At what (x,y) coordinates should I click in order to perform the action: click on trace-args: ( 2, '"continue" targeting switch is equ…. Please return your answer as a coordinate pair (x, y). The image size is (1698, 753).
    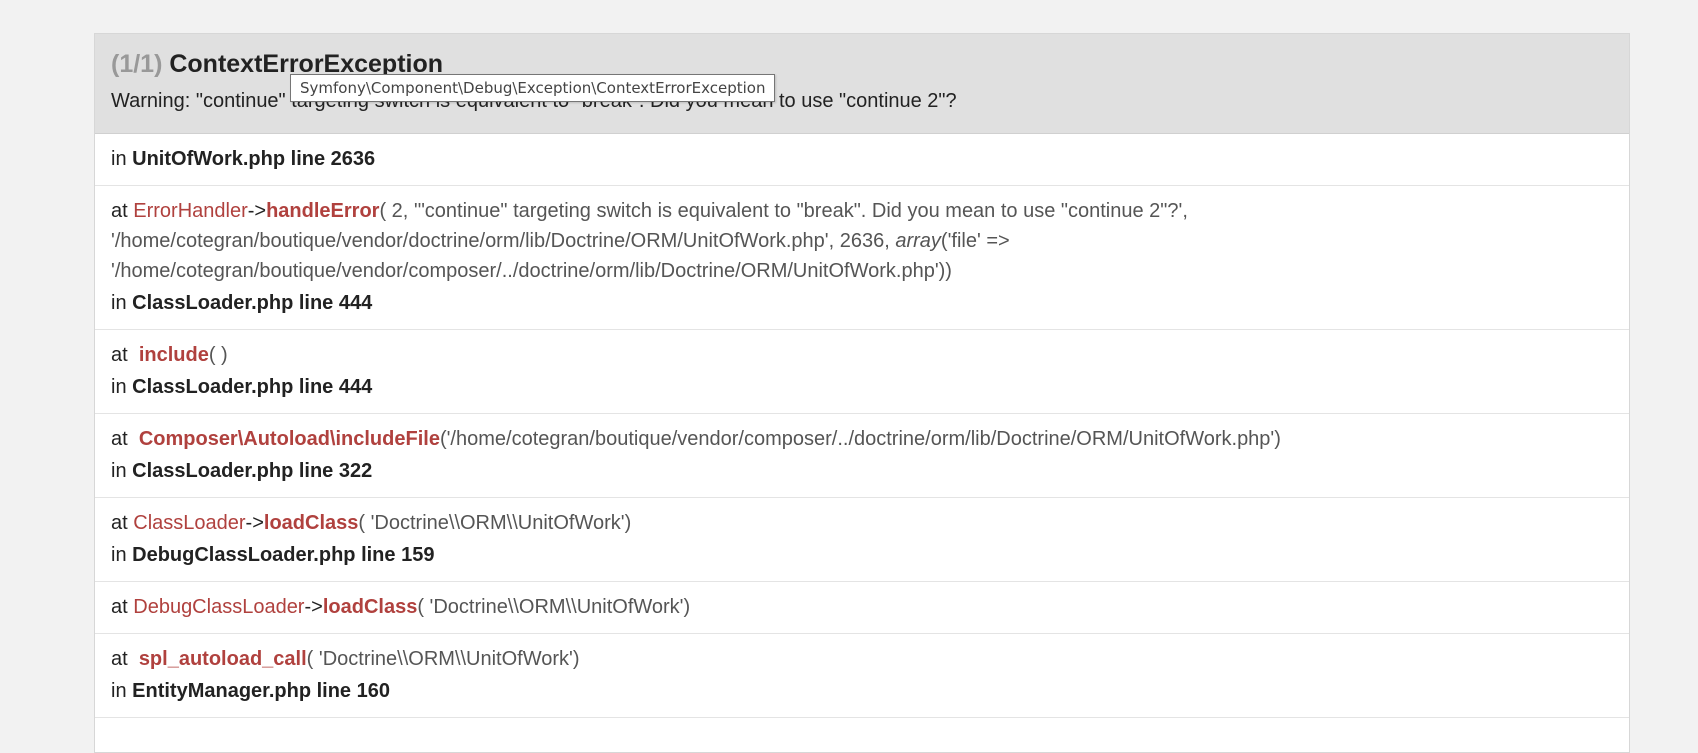
    Looking at the image, I should click on (783, 211).